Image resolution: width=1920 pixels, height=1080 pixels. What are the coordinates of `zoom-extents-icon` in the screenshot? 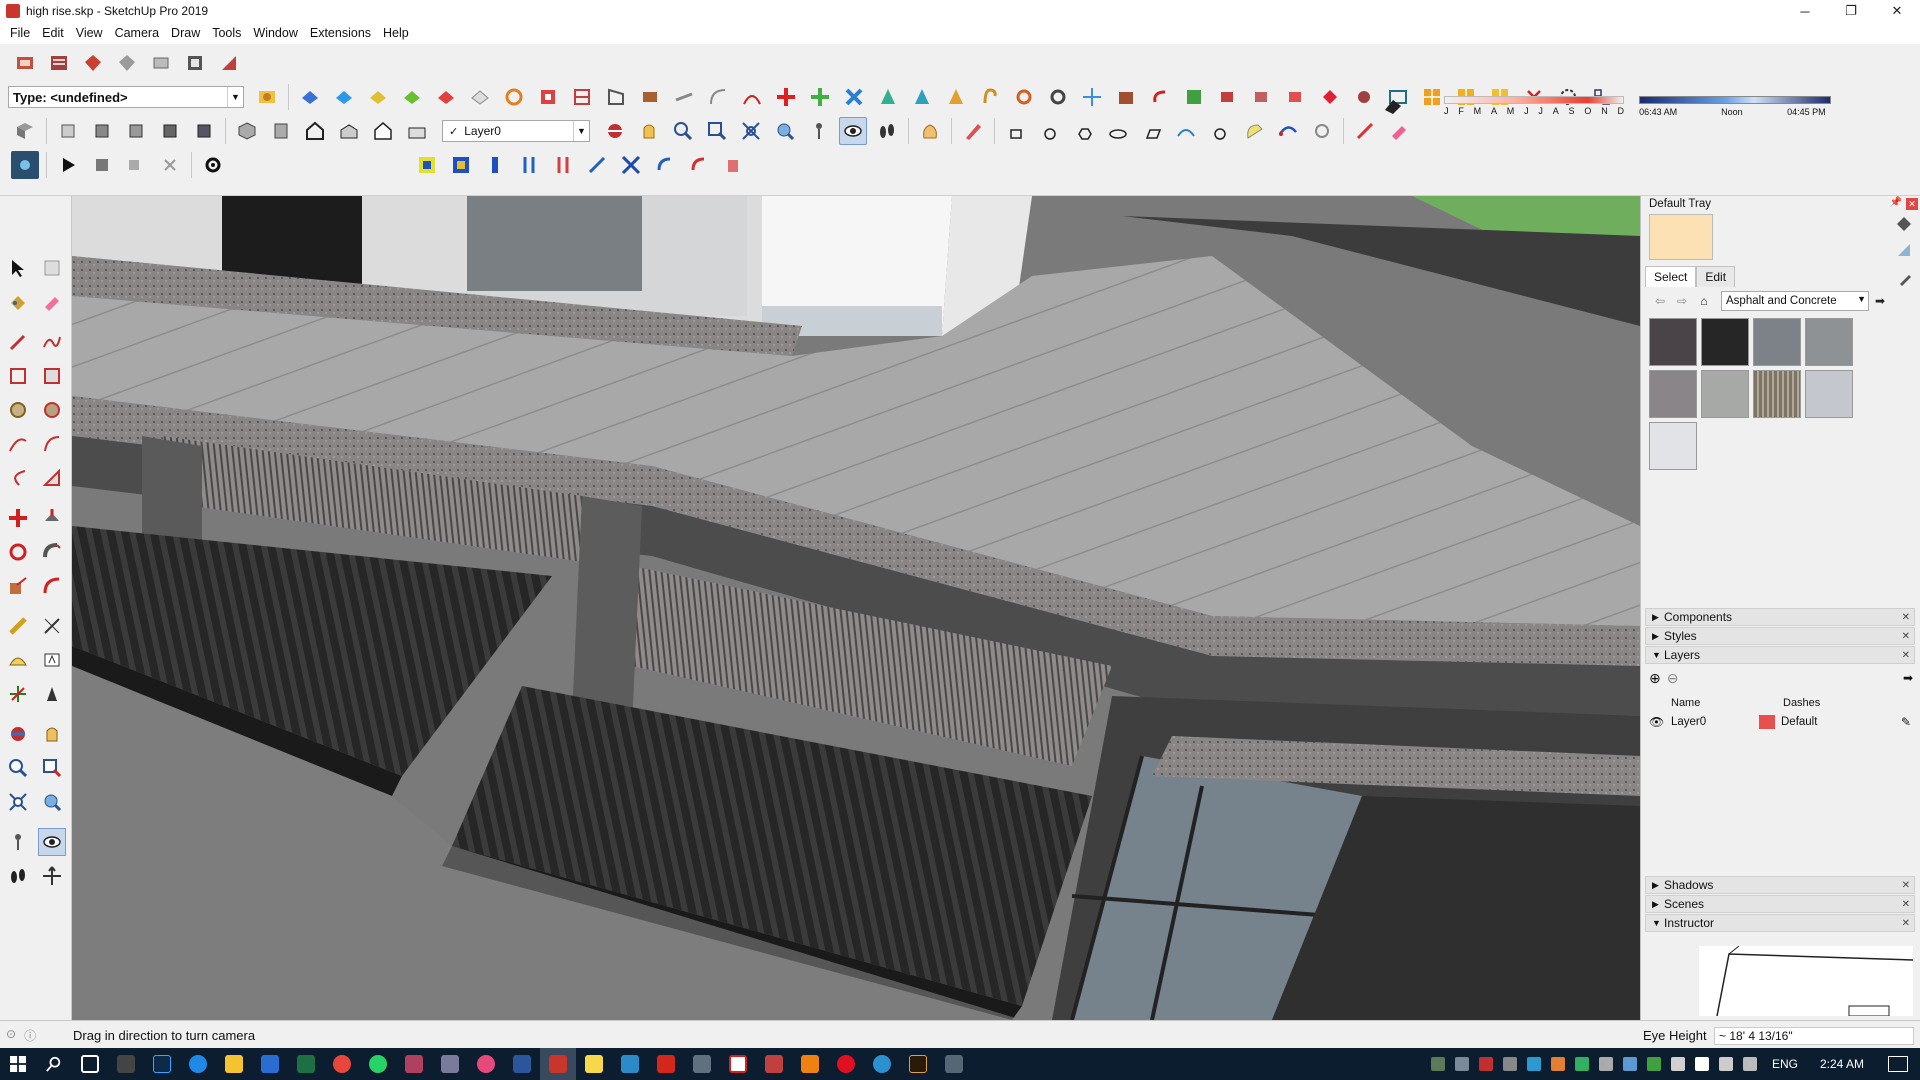 It's located at (751, 131).